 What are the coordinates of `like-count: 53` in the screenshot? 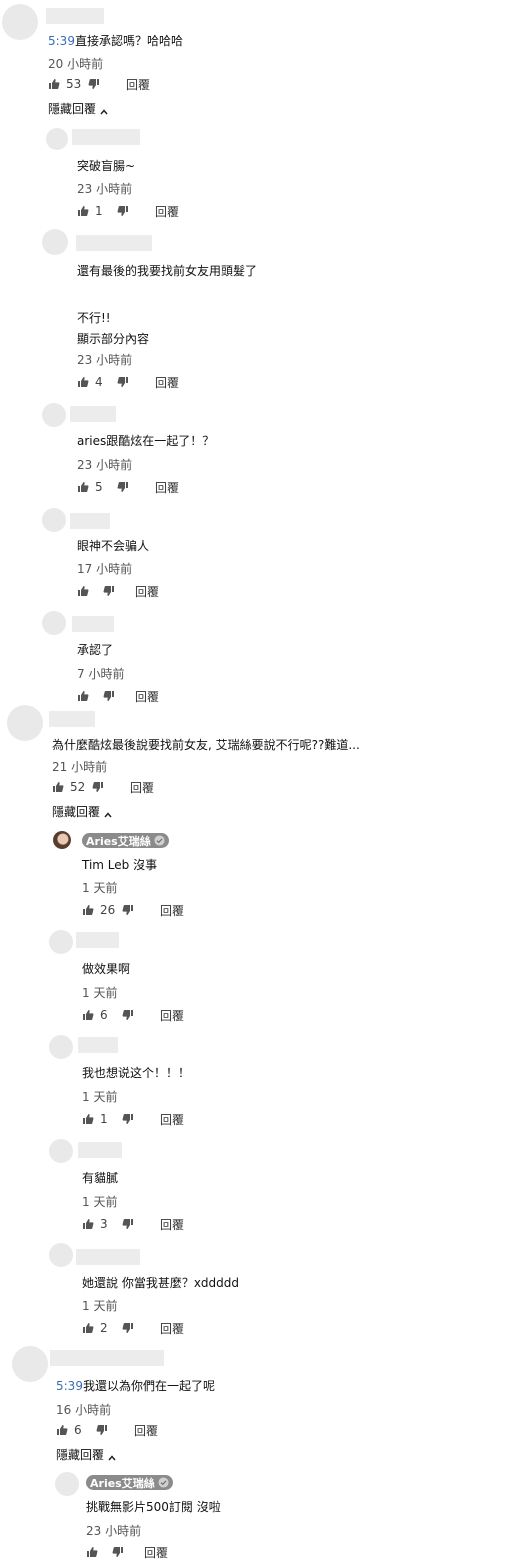 It's located at (74, 84).